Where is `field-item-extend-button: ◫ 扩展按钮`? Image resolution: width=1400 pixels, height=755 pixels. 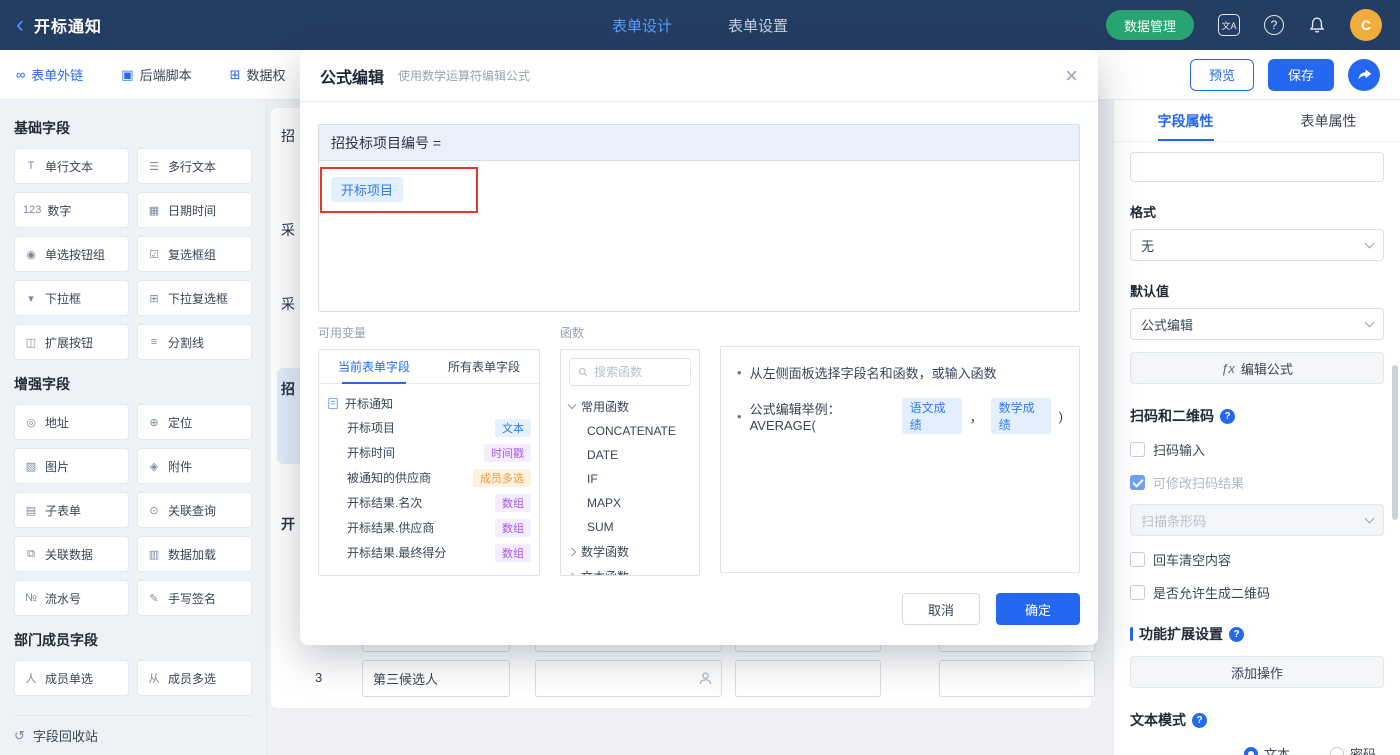 field-item-extend-button: ◫ 扩展按钮 is located at coordinates (71, 342).